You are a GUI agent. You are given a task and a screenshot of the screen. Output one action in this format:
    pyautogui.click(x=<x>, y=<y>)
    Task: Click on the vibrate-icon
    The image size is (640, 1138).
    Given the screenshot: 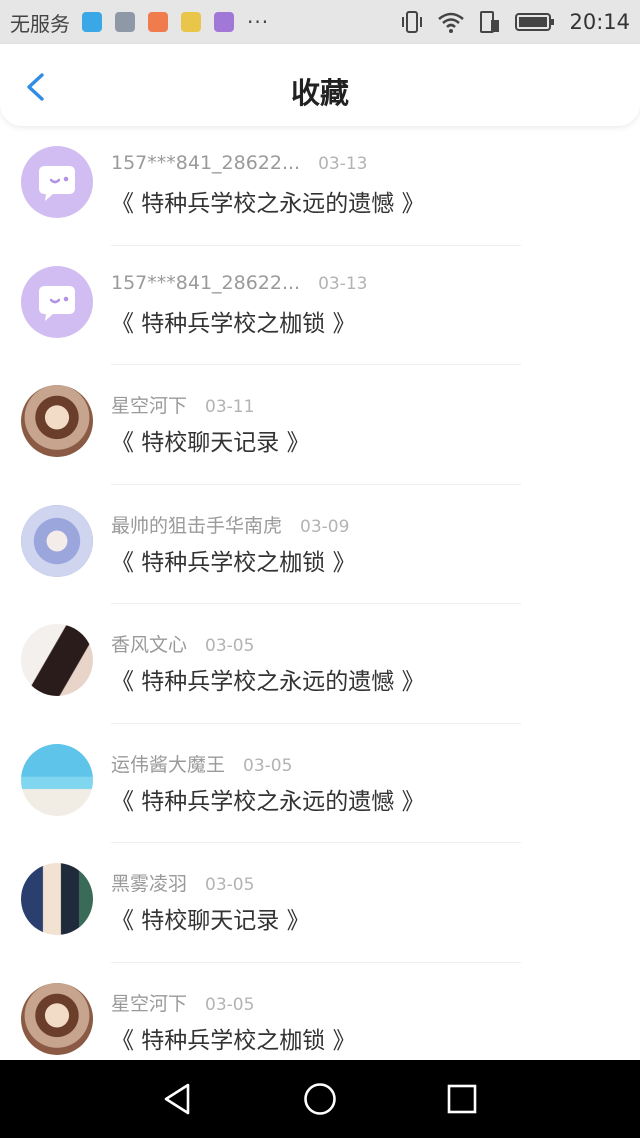 What is the action you would take?
    pyautogui.click(x=412, y=22)
    